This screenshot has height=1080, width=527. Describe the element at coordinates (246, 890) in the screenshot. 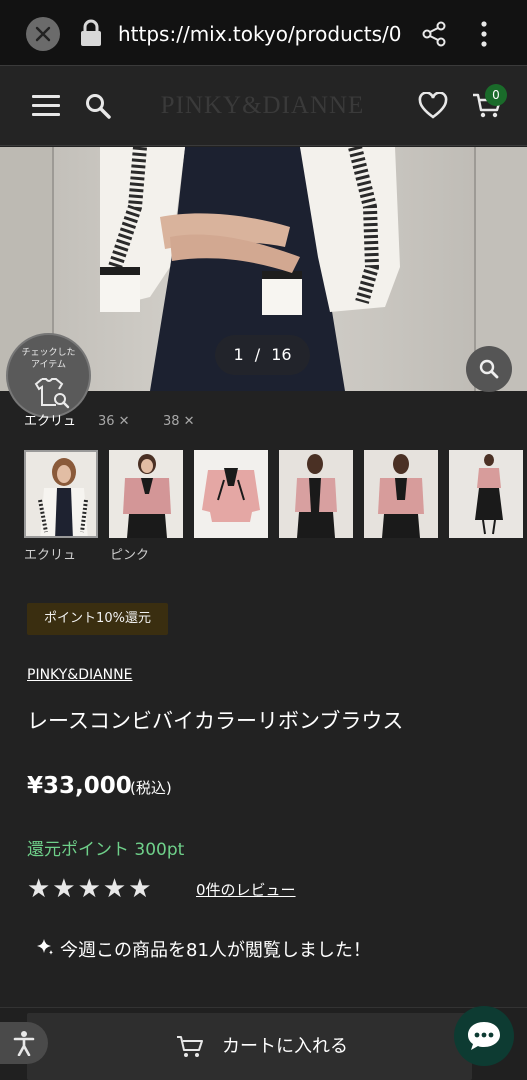

I see `review-link: 0件のレビュー` at that location.